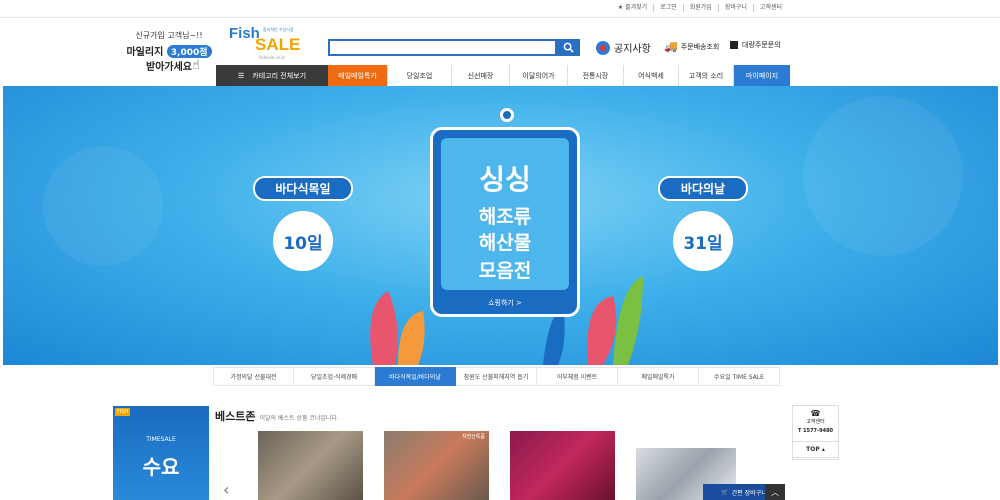 The image size is (1000, 500). I want to click on nav-item-voice: 고객의 소리, so click(706, 75).